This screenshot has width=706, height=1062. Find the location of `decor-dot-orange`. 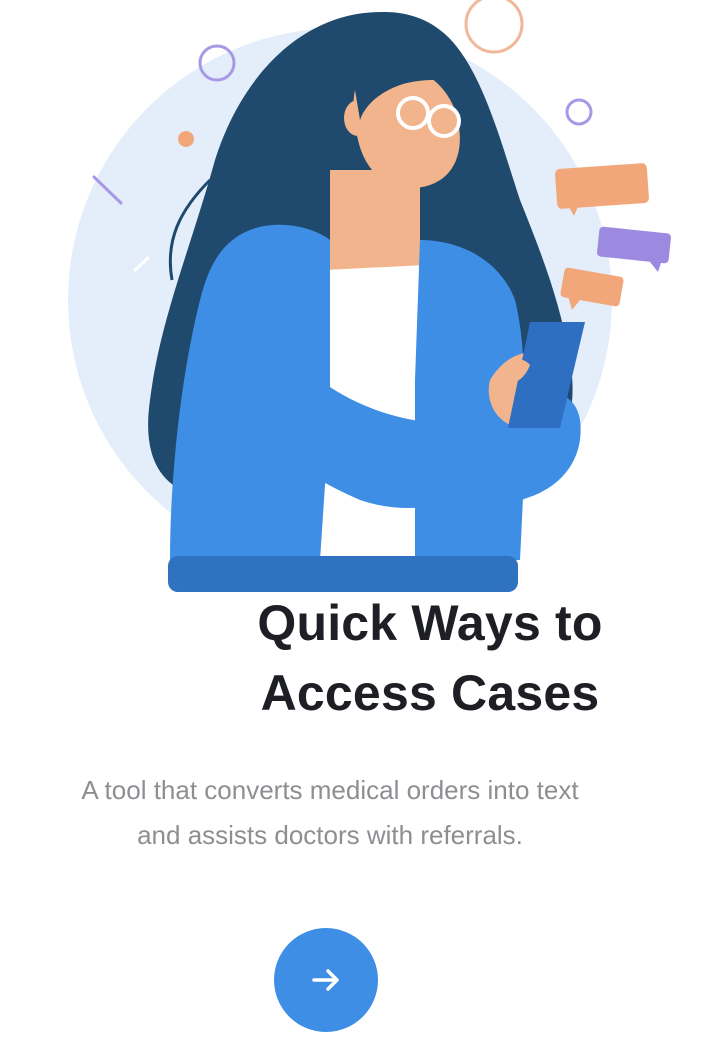

decor-dot-orange is located at coordinates (186, 139).